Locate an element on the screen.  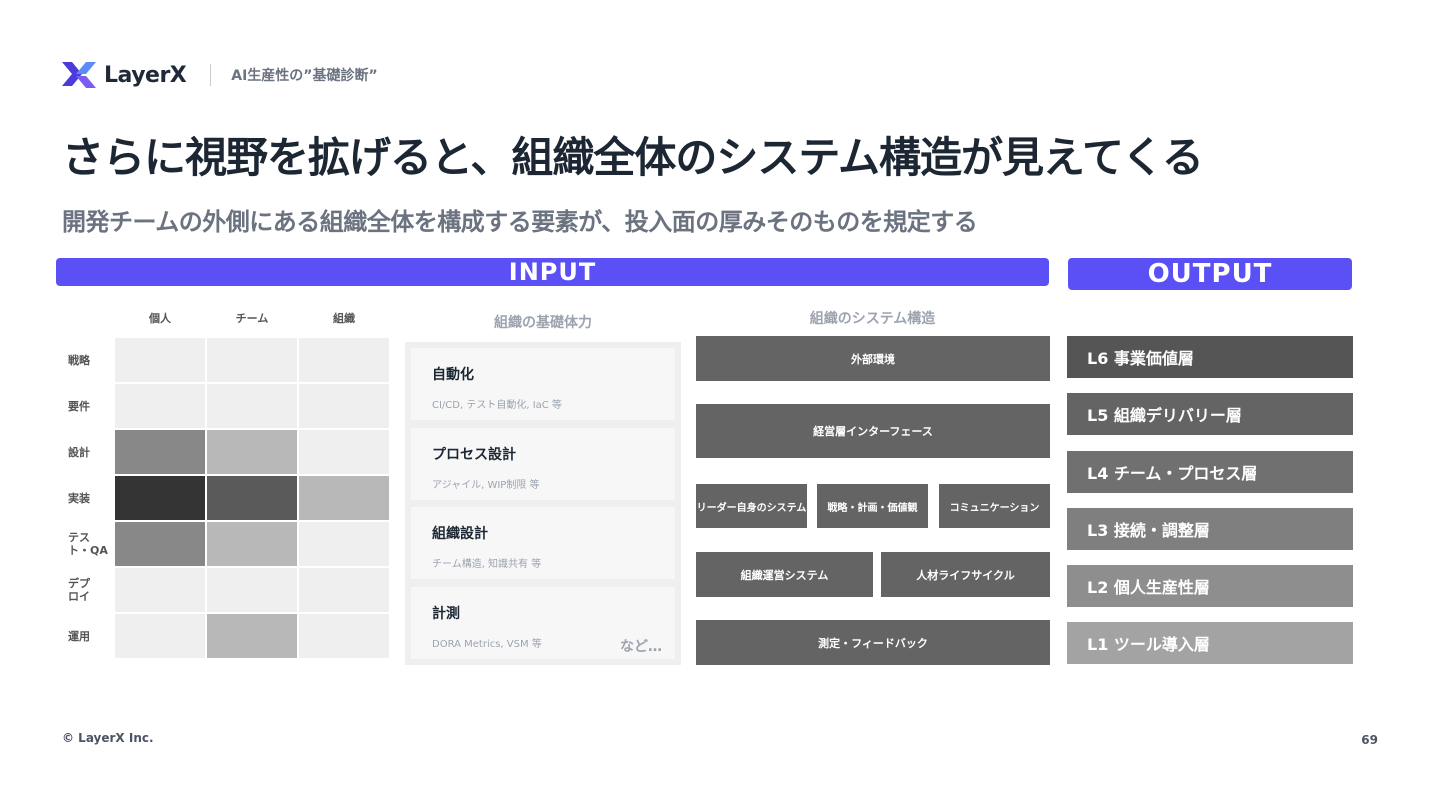
output-banner: OUTPUT is located at coordinates (1210, 274).